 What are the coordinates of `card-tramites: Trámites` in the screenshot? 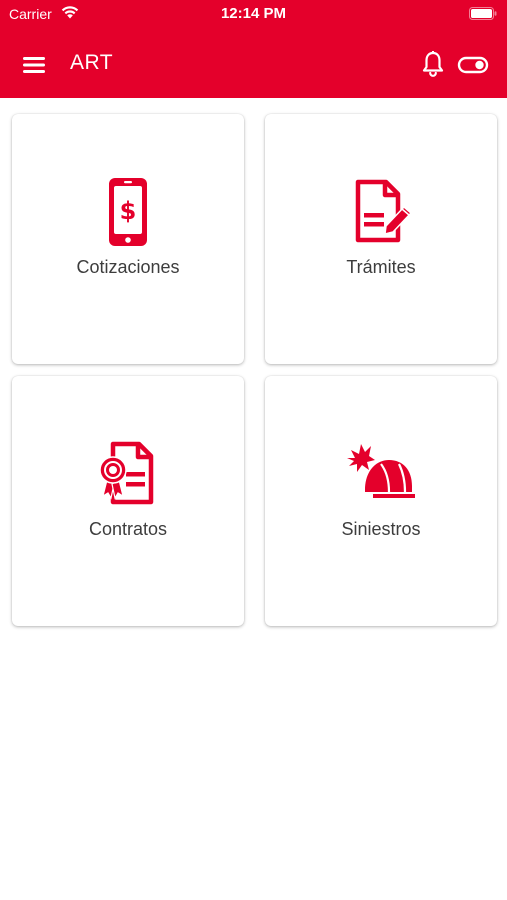 It's located at (381, 239).